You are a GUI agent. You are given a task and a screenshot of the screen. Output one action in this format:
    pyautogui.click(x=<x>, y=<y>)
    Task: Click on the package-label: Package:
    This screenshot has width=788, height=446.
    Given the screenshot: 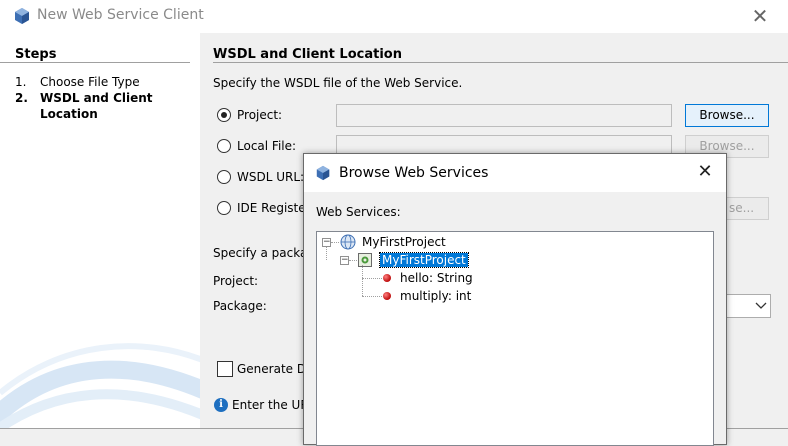 What is the action you would take?
    pyautogui.click(x=240, y=306)
    